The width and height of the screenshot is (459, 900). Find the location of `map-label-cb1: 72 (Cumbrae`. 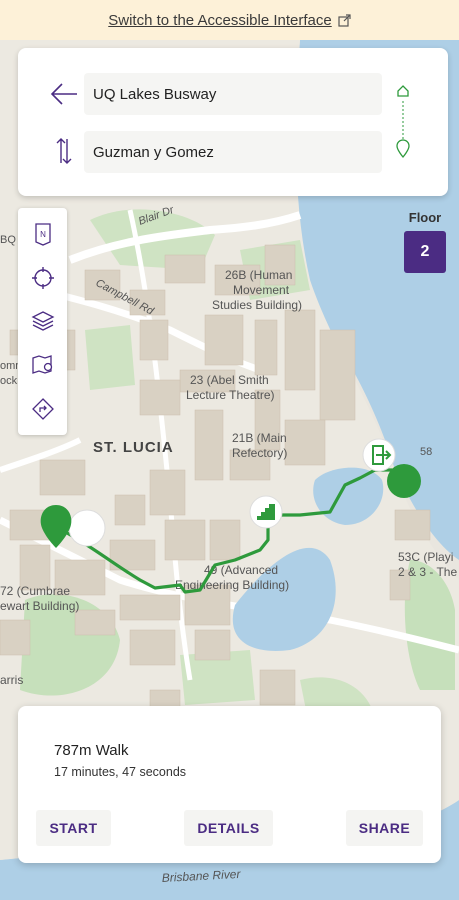

map-label-cb1: 72 (Cumbrae is located at coordinates (35, 591).